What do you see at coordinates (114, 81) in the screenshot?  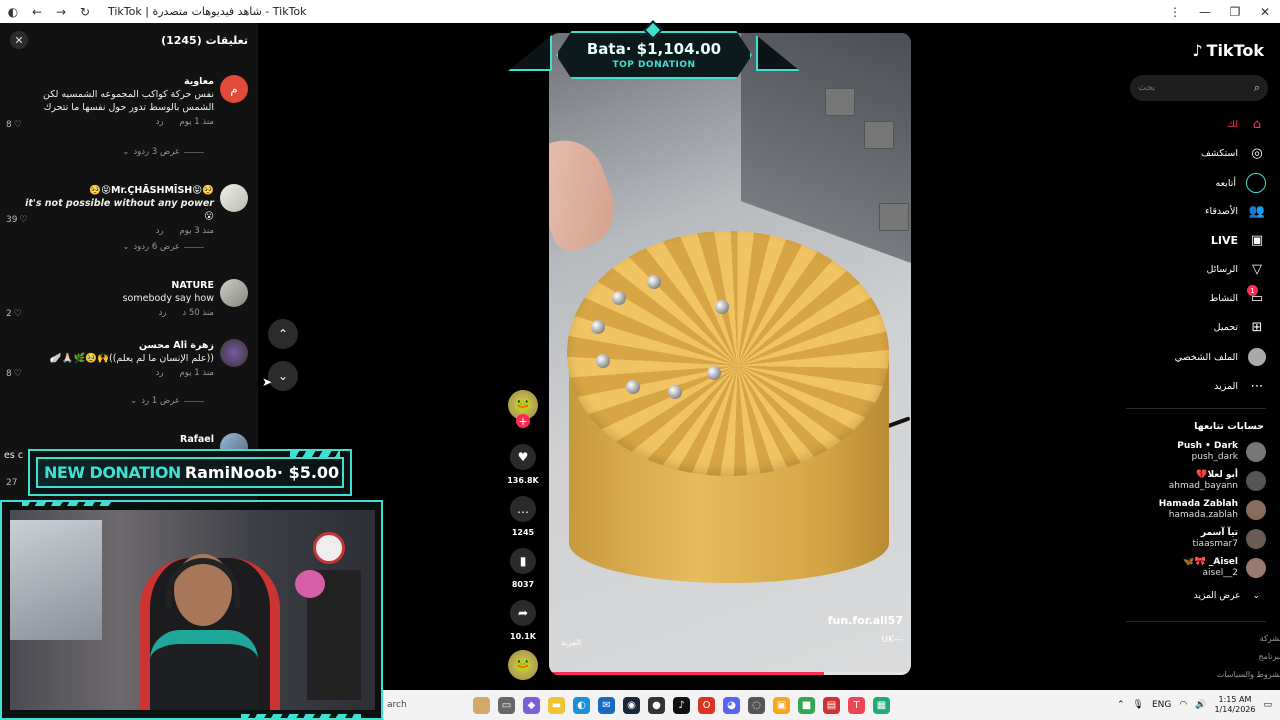 I see `comment-username: معاوية` at bounding box center [114, 81].